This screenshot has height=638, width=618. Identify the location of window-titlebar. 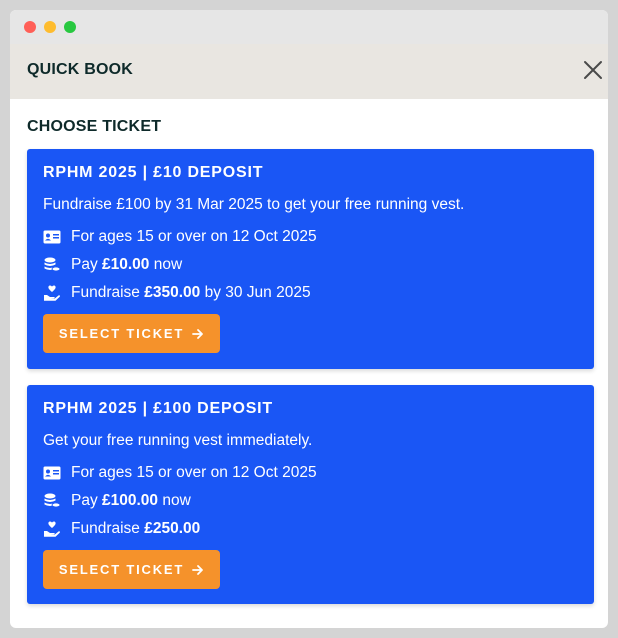
(309, 27).